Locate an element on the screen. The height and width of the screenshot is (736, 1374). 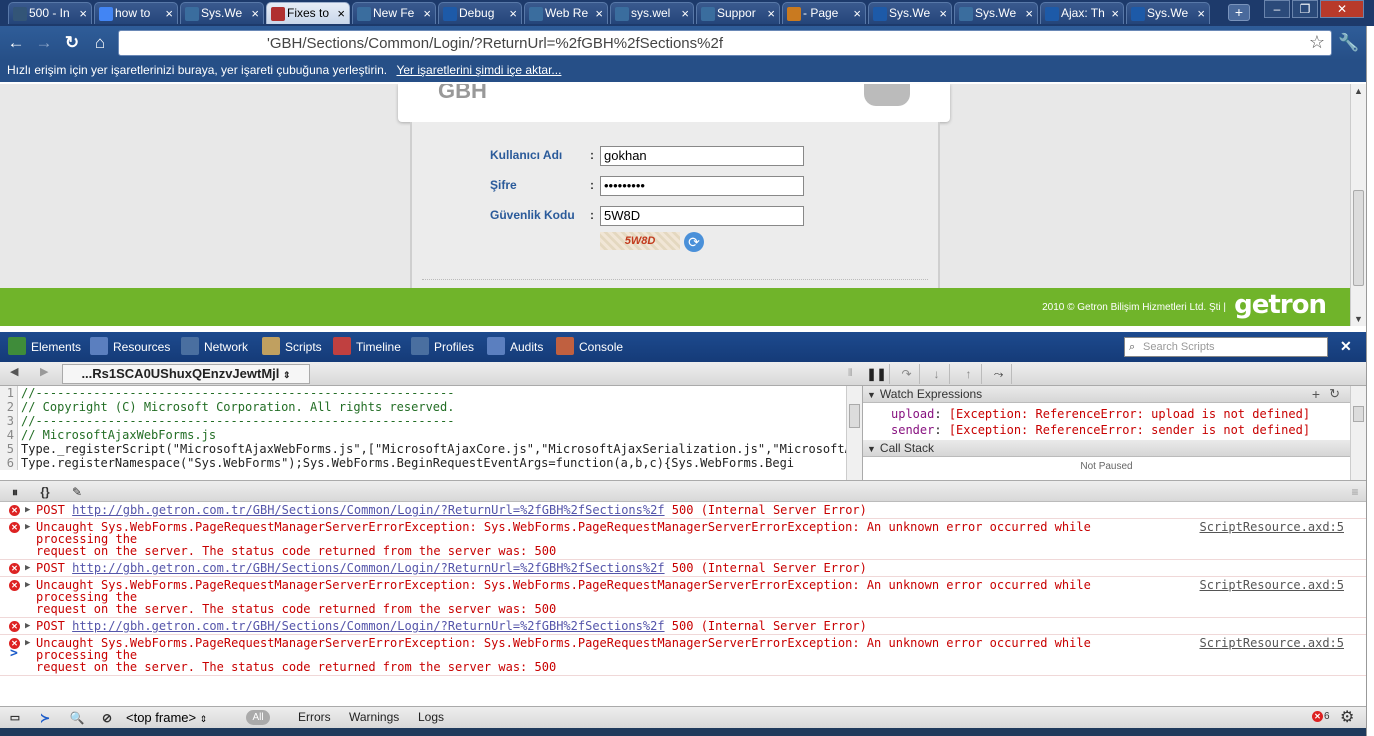
edit-icon: ✎ is located at coordinates (77, 492).